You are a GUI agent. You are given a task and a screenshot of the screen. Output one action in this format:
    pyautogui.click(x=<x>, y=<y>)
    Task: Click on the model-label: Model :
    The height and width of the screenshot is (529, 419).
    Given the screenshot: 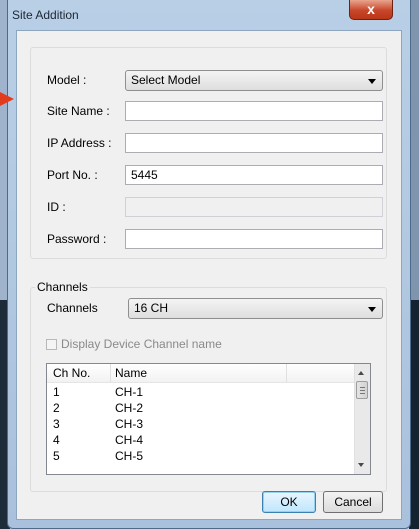 What is the action you would take?
    pyautogui.click(x=67, y=80)
    